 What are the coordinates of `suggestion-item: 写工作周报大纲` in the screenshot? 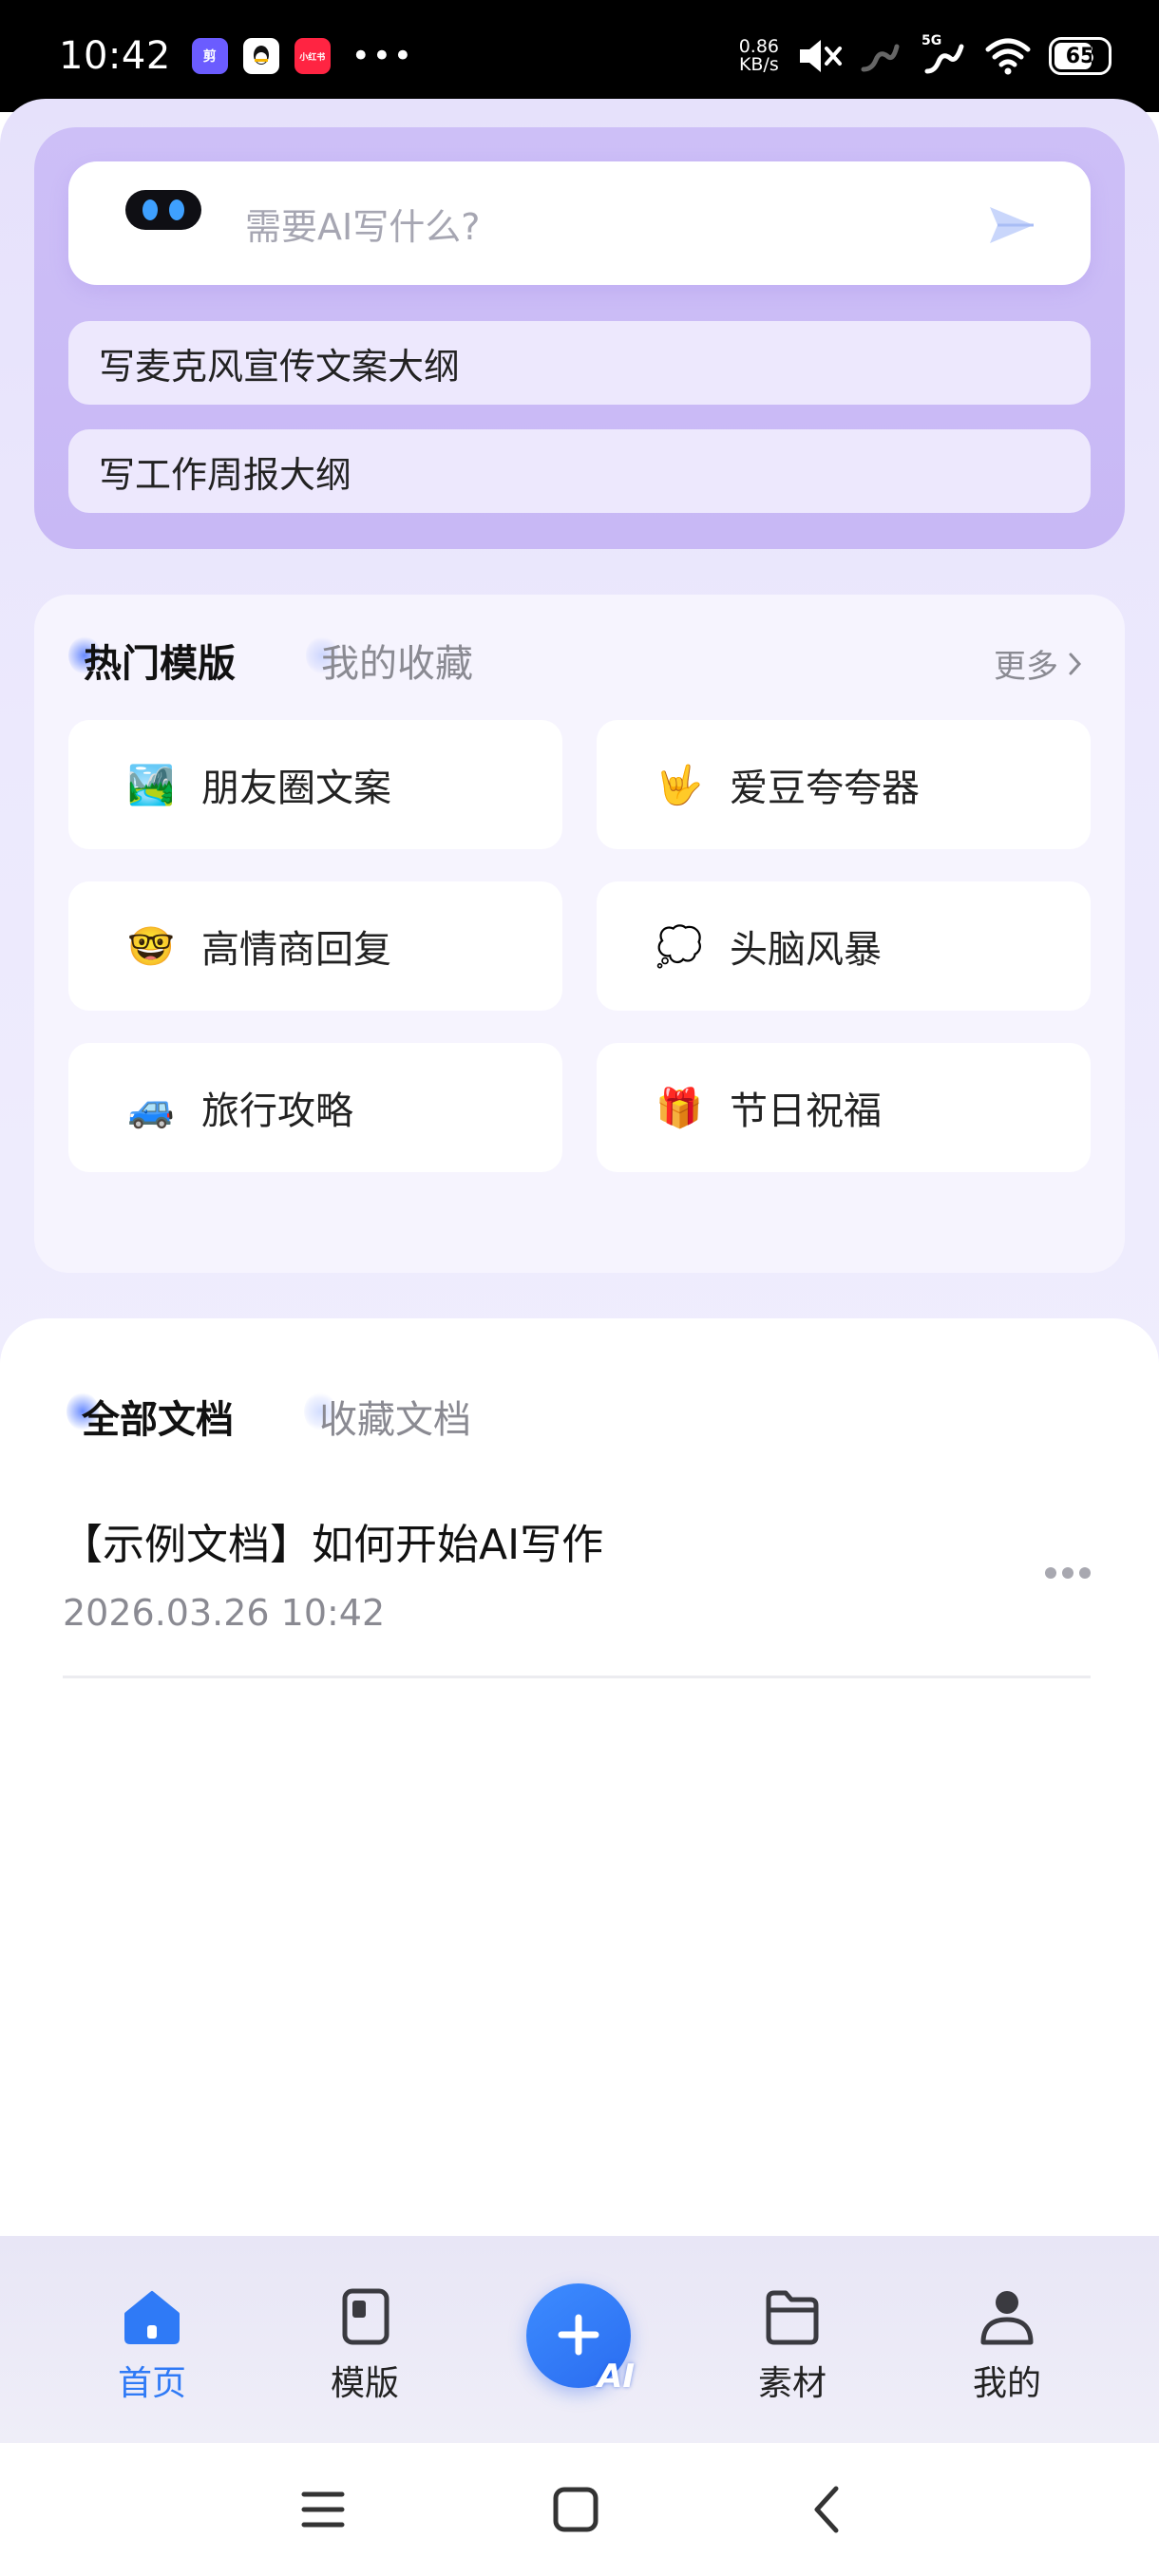 It's located at (579, 471).